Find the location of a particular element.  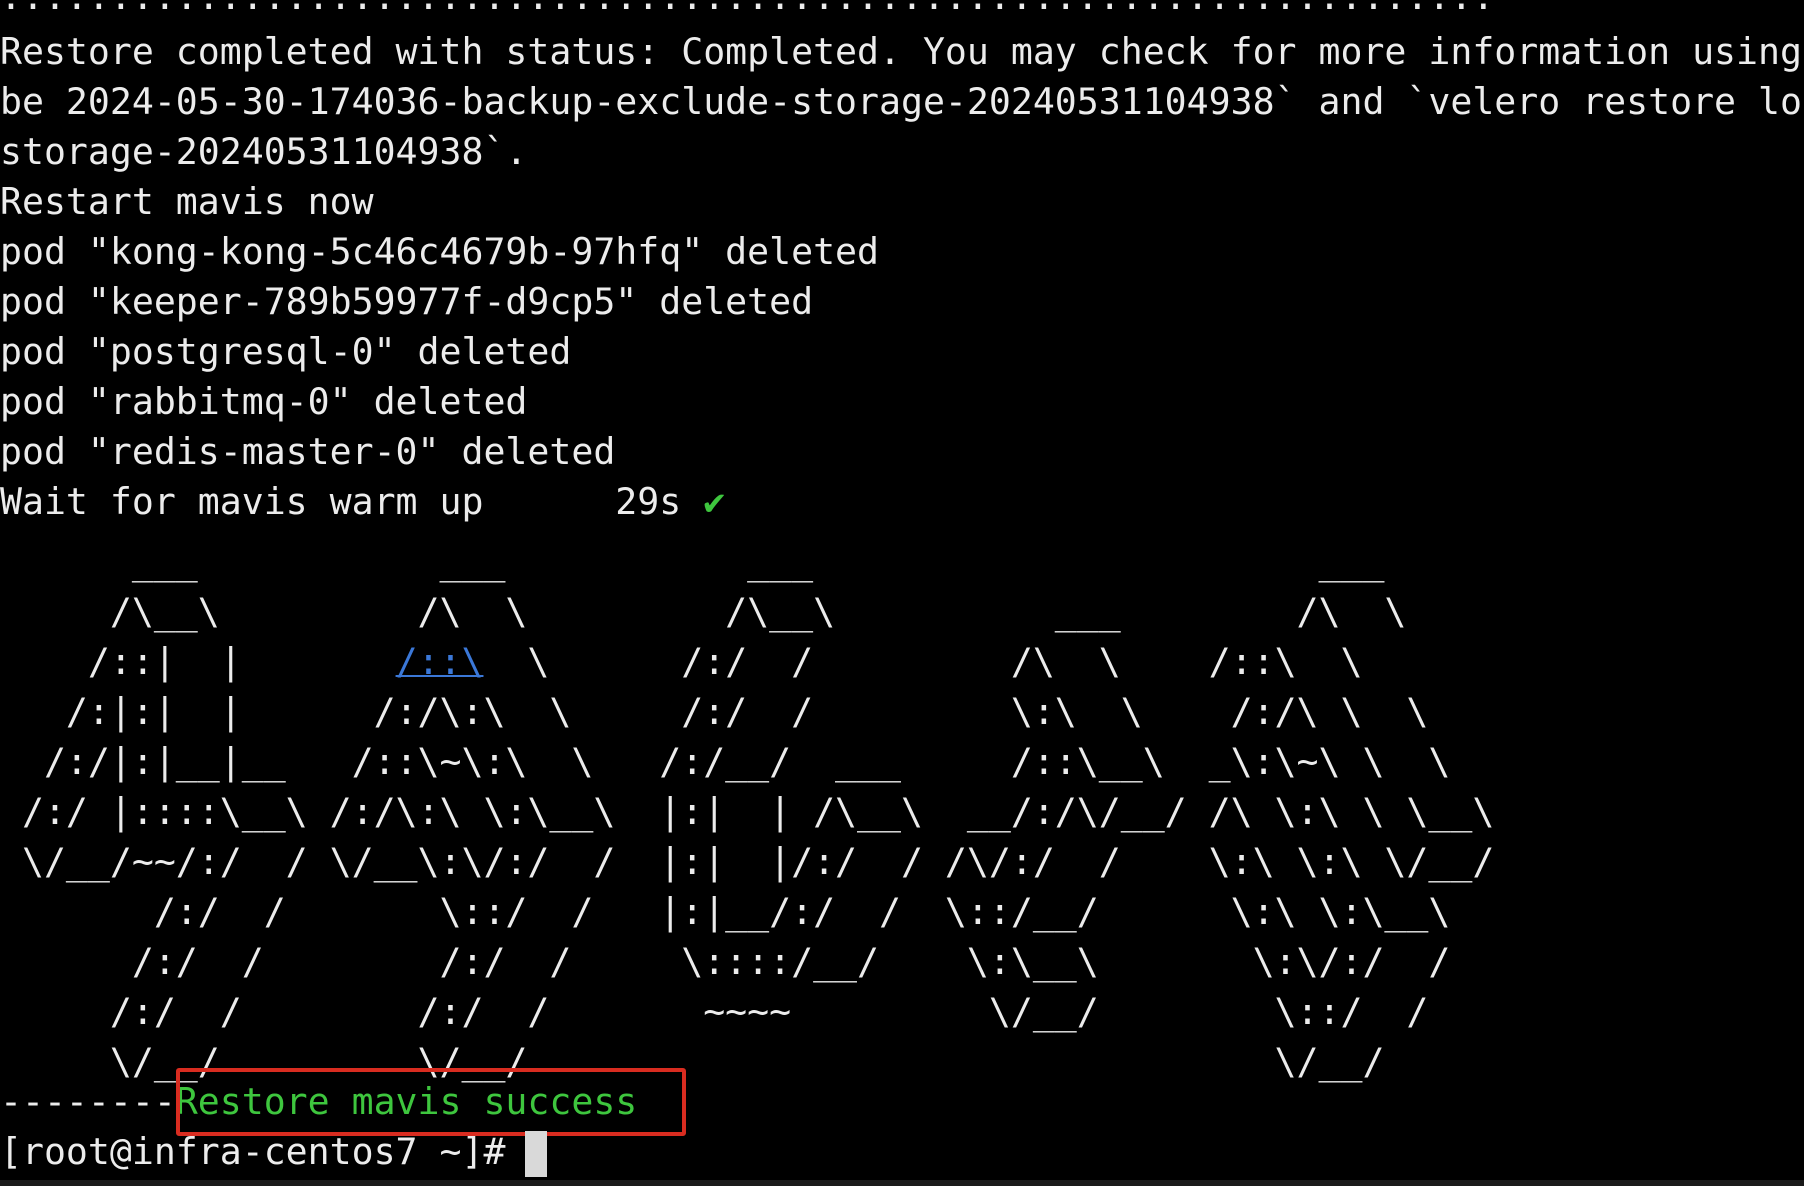

ascii-art-segment: /::| | is located at coordinates (198, 661).